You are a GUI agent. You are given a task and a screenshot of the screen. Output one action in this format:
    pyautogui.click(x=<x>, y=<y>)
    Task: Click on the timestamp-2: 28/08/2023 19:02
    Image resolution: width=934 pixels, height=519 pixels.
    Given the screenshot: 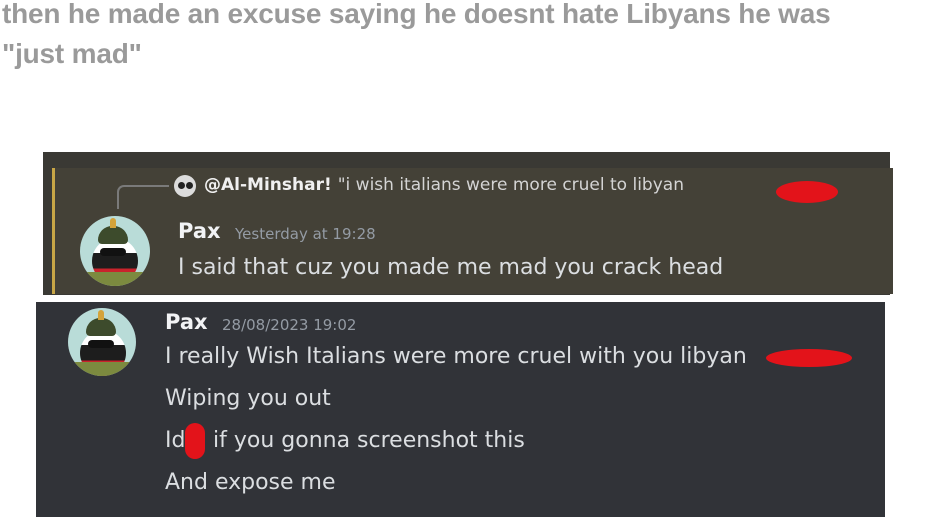 What is the action you would take?
    pyautogui.click(x=289, y=325)
    